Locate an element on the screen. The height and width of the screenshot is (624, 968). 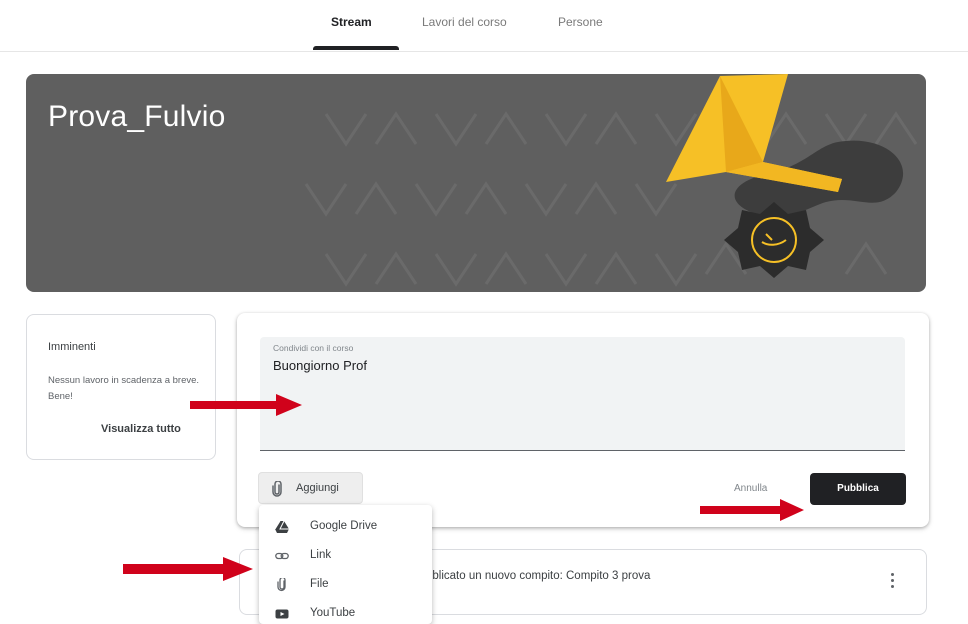
link-icon is located at coordinates (282, 556).